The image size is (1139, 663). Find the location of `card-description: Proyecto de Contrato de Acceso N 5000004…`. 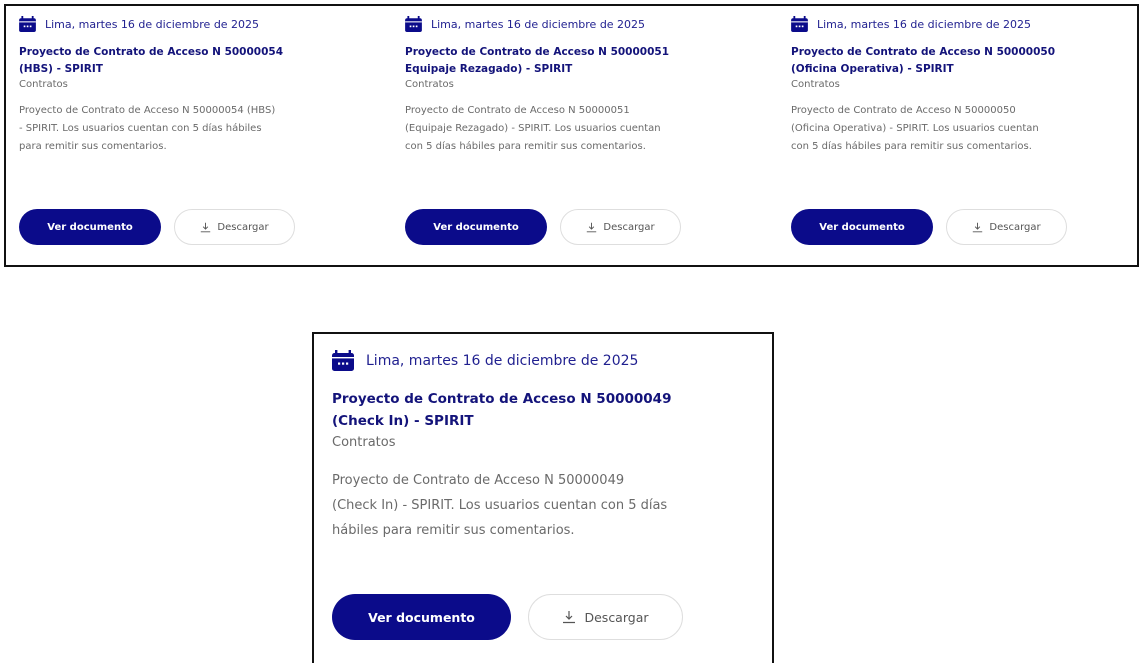

card-description: Proyecto de Contrato de Acceso N 5000004… is located at coordinates (500, 505).